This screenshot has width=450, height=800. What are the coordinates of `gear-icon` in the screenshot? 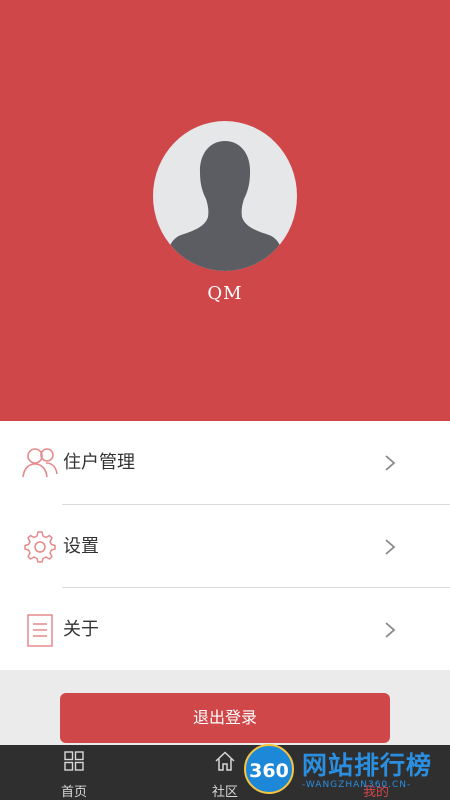 It's located at (40, 547).